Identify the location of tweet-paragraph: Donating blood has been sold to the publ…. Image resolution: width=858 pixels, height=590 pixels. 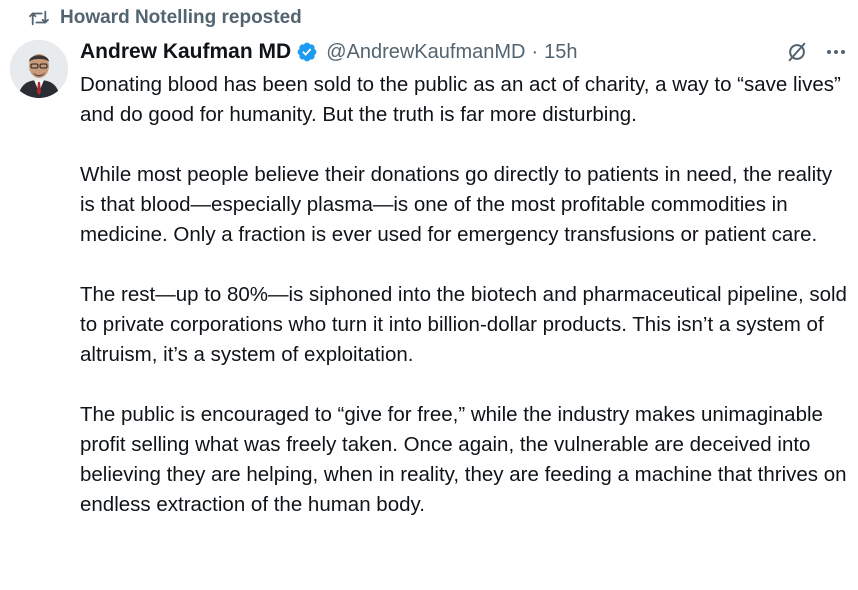
(460, 99).